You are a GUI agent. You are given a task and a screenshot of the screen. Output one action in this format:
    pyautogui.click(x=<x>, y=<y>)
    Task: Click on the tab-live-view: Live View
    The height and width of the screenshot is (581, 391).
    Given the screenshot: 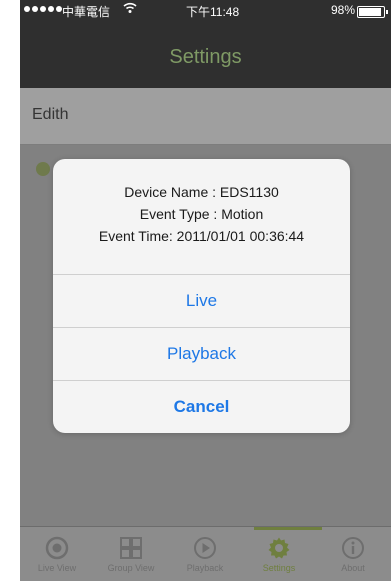 What is the action you would take?
    pyautogui.click(x=57, y=556)
    